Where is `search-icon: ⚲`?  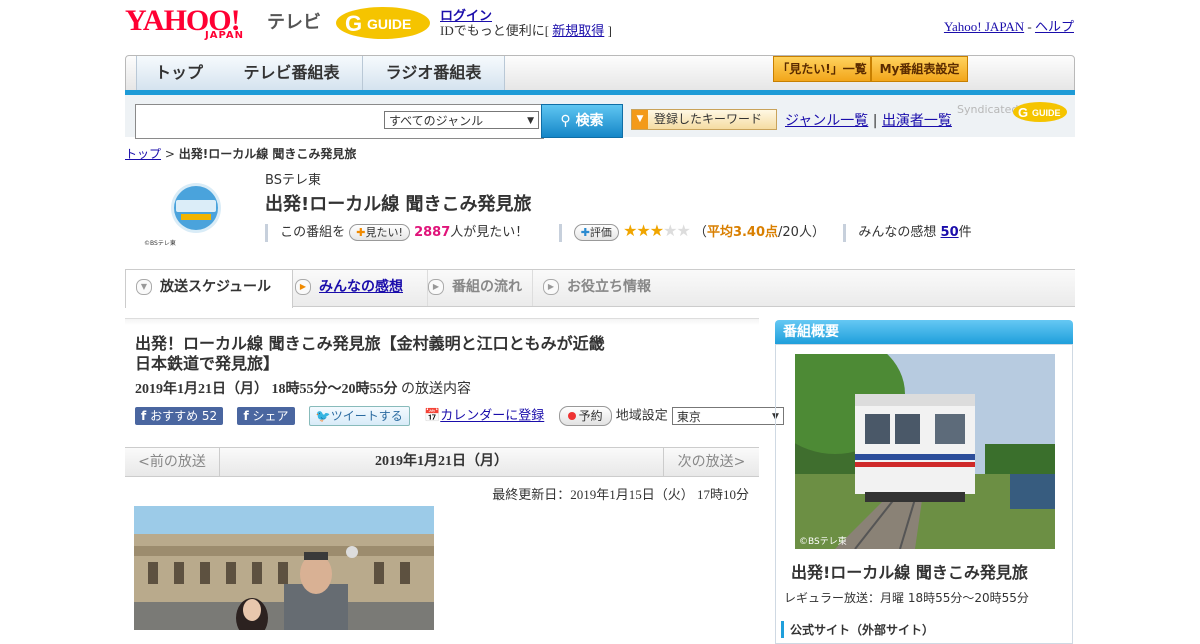 search-icon: ⚲ is located at coordinates (565, 121).